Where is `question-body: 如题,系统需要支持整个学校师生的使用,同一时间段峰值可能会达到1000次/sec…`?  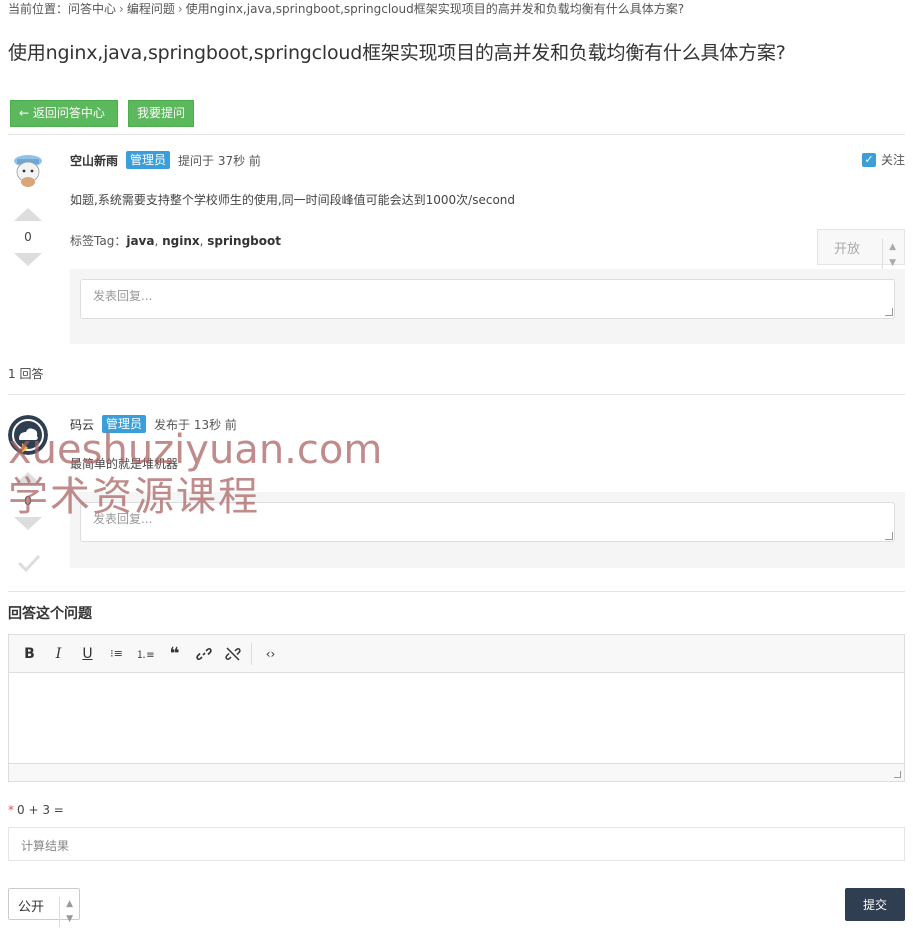
question-body: 如题,系统需要支持整个学校师生的使用,同一时间段峰值可能会达到1000次/sec… is located at coordinates (293, 200).